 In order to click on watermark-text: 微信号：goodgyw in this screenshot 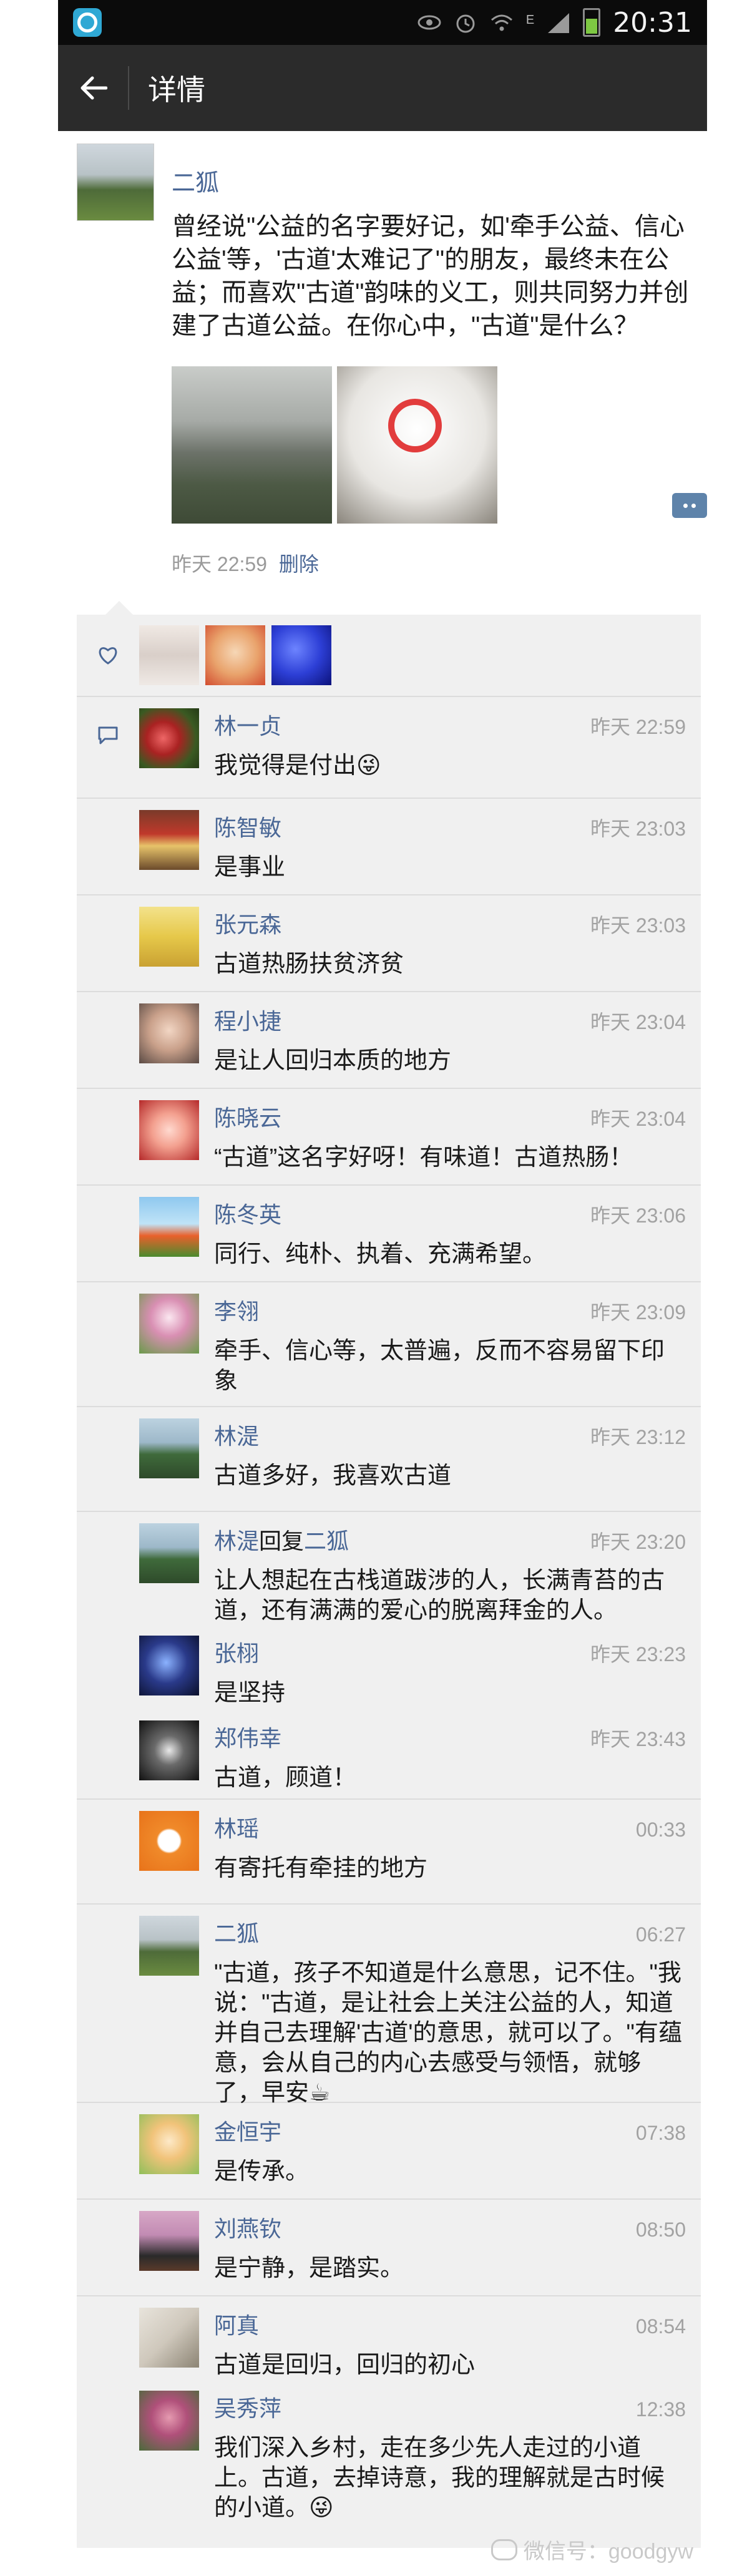, I will do `click(608, 2552)`.